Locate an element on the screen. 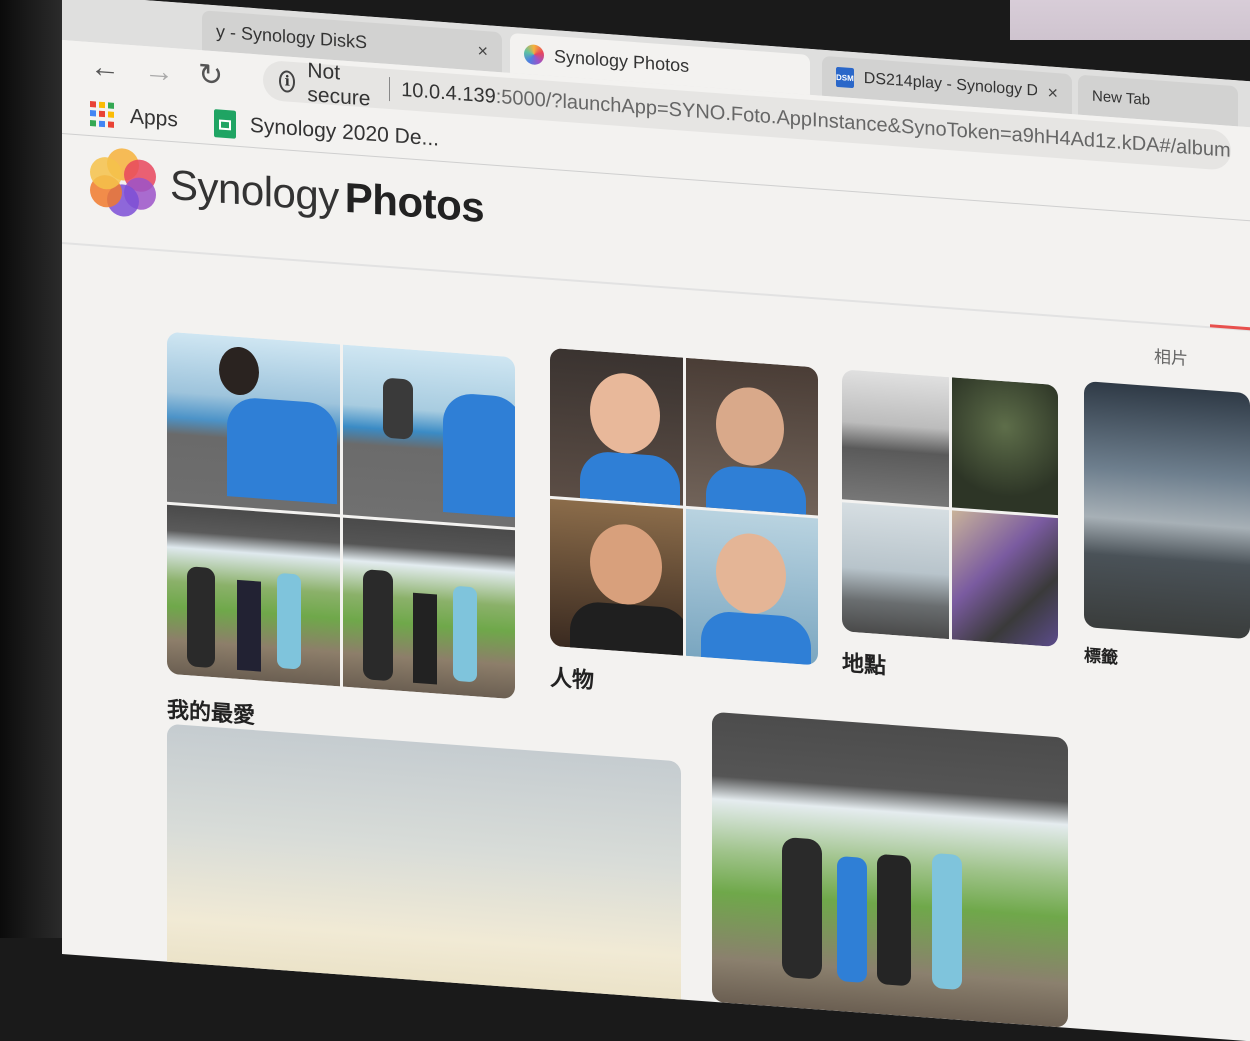 This screenshot has width=1250, height=1041. brand-light: Synology is located at coordinates (254, 190).